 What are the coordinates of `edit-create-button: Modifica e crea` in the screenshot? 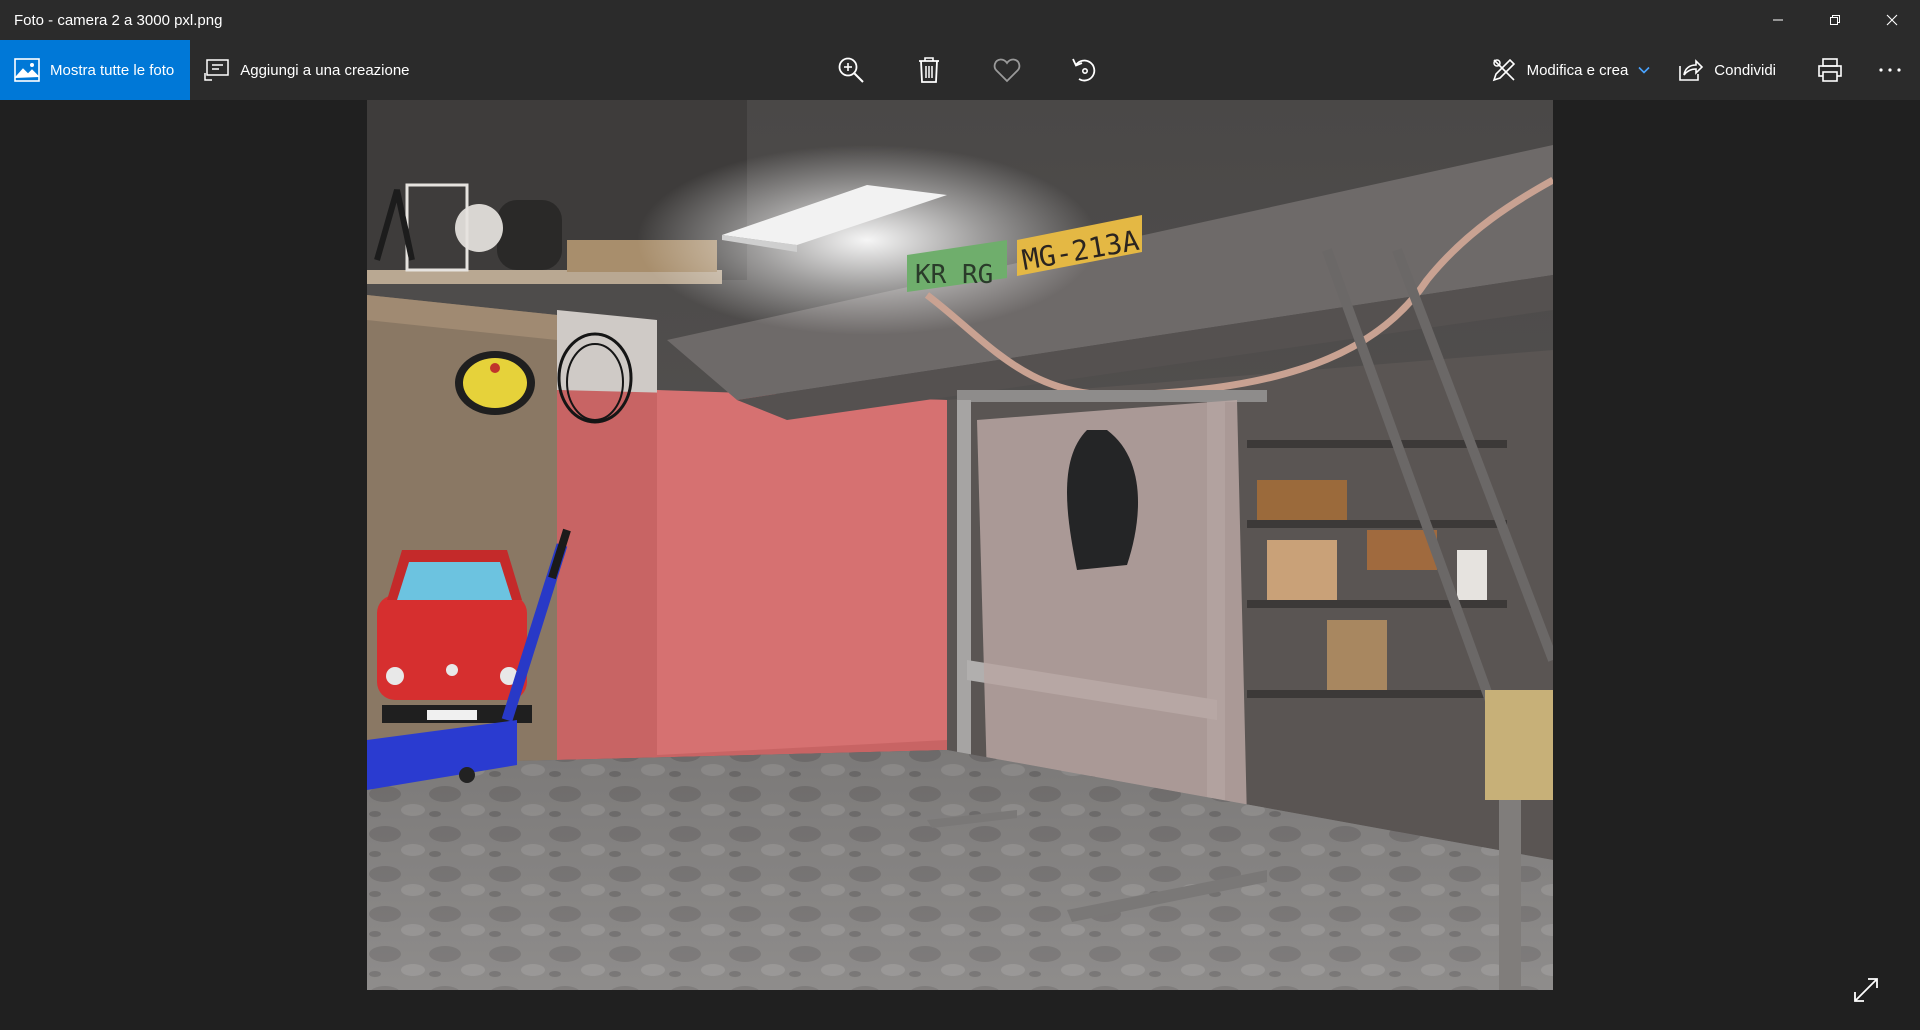 It's located at (1571, 70).